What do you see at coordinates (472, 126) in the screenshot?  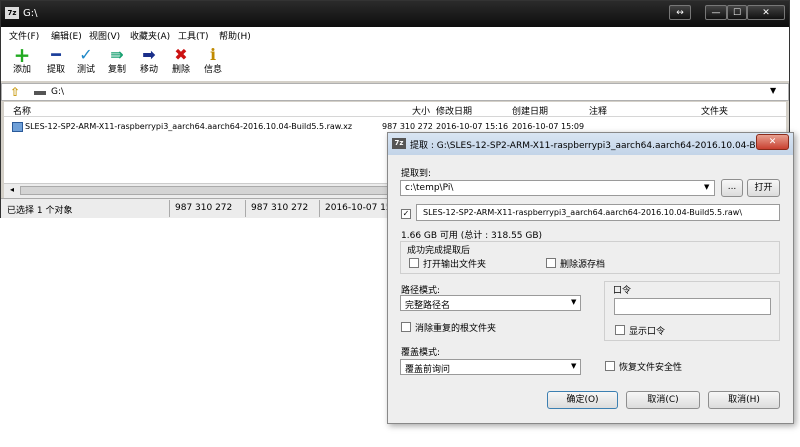 I see `file-modified: 2016-10-07 15:16` at bounding box center [472, 126].